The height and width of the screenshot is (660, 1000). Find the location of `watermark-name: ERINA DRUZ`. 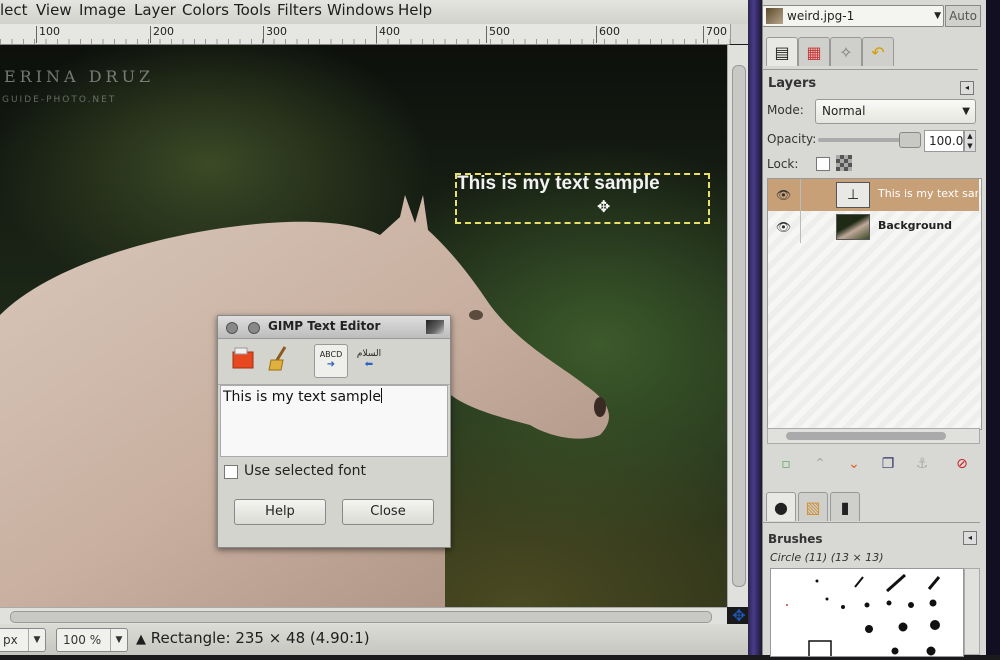

watermark-name: ERINA DRUZ is located at coordinates (79, 76).